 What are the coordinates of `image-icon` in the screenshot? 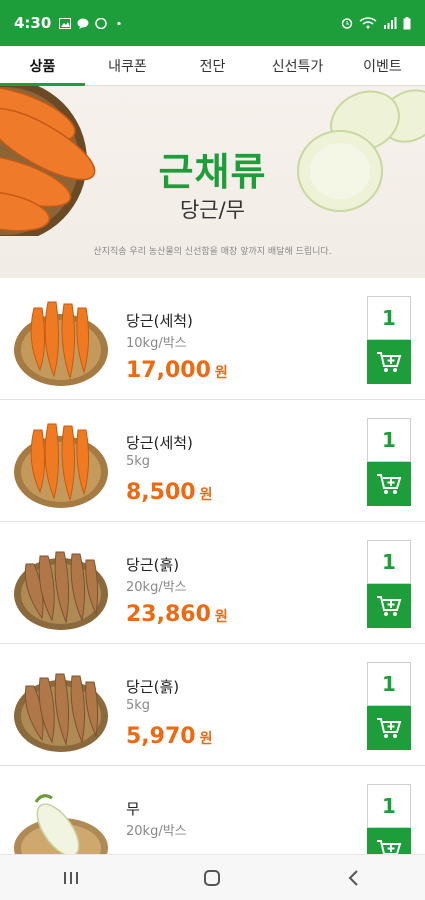 It's located at (65, 23).